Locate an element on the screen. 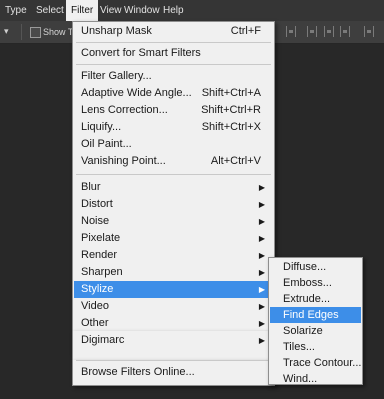 The height and width of the screenshot is (399, 384). menu-item-adaptive-wide-angle: Adaptive Wide Angle... Shift+Ctrl+A is located at coordinates (173, 93).